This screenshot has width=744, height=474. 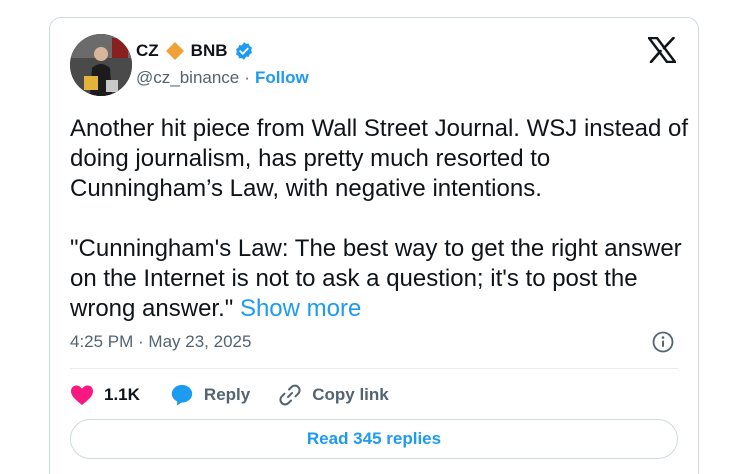 I want to click on action-bar: 1.1K Reply Copy link, so click(x=229, y=395).